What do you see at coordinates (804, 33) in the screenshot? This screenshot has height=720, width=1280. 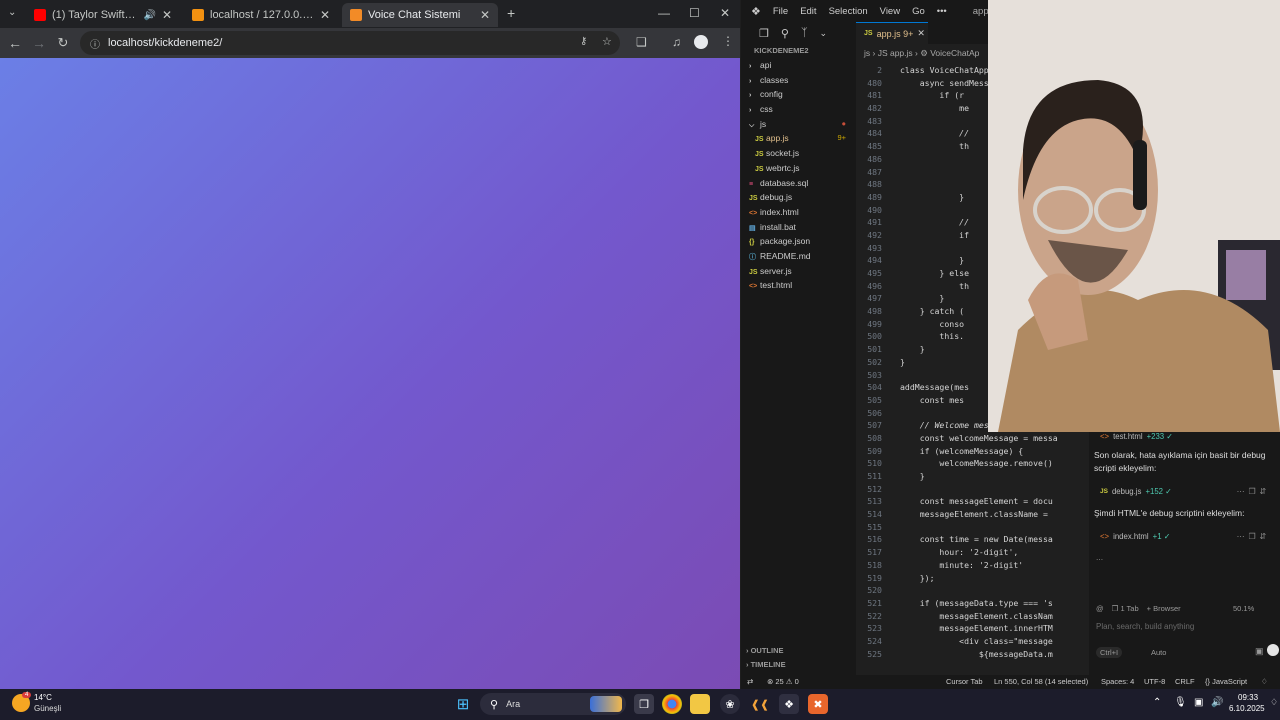 I see `source-control-icon: ᛉ` at bounding box center [804, 33].